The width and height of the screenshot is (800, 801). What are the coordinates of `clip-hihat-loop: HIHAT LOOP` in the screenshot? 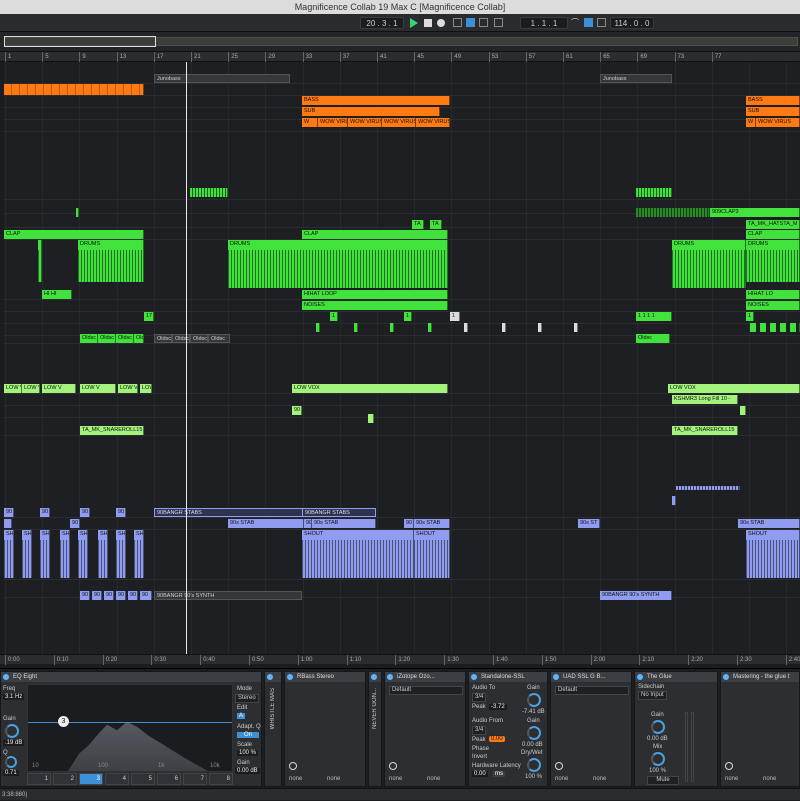 It's located at (375, 294).